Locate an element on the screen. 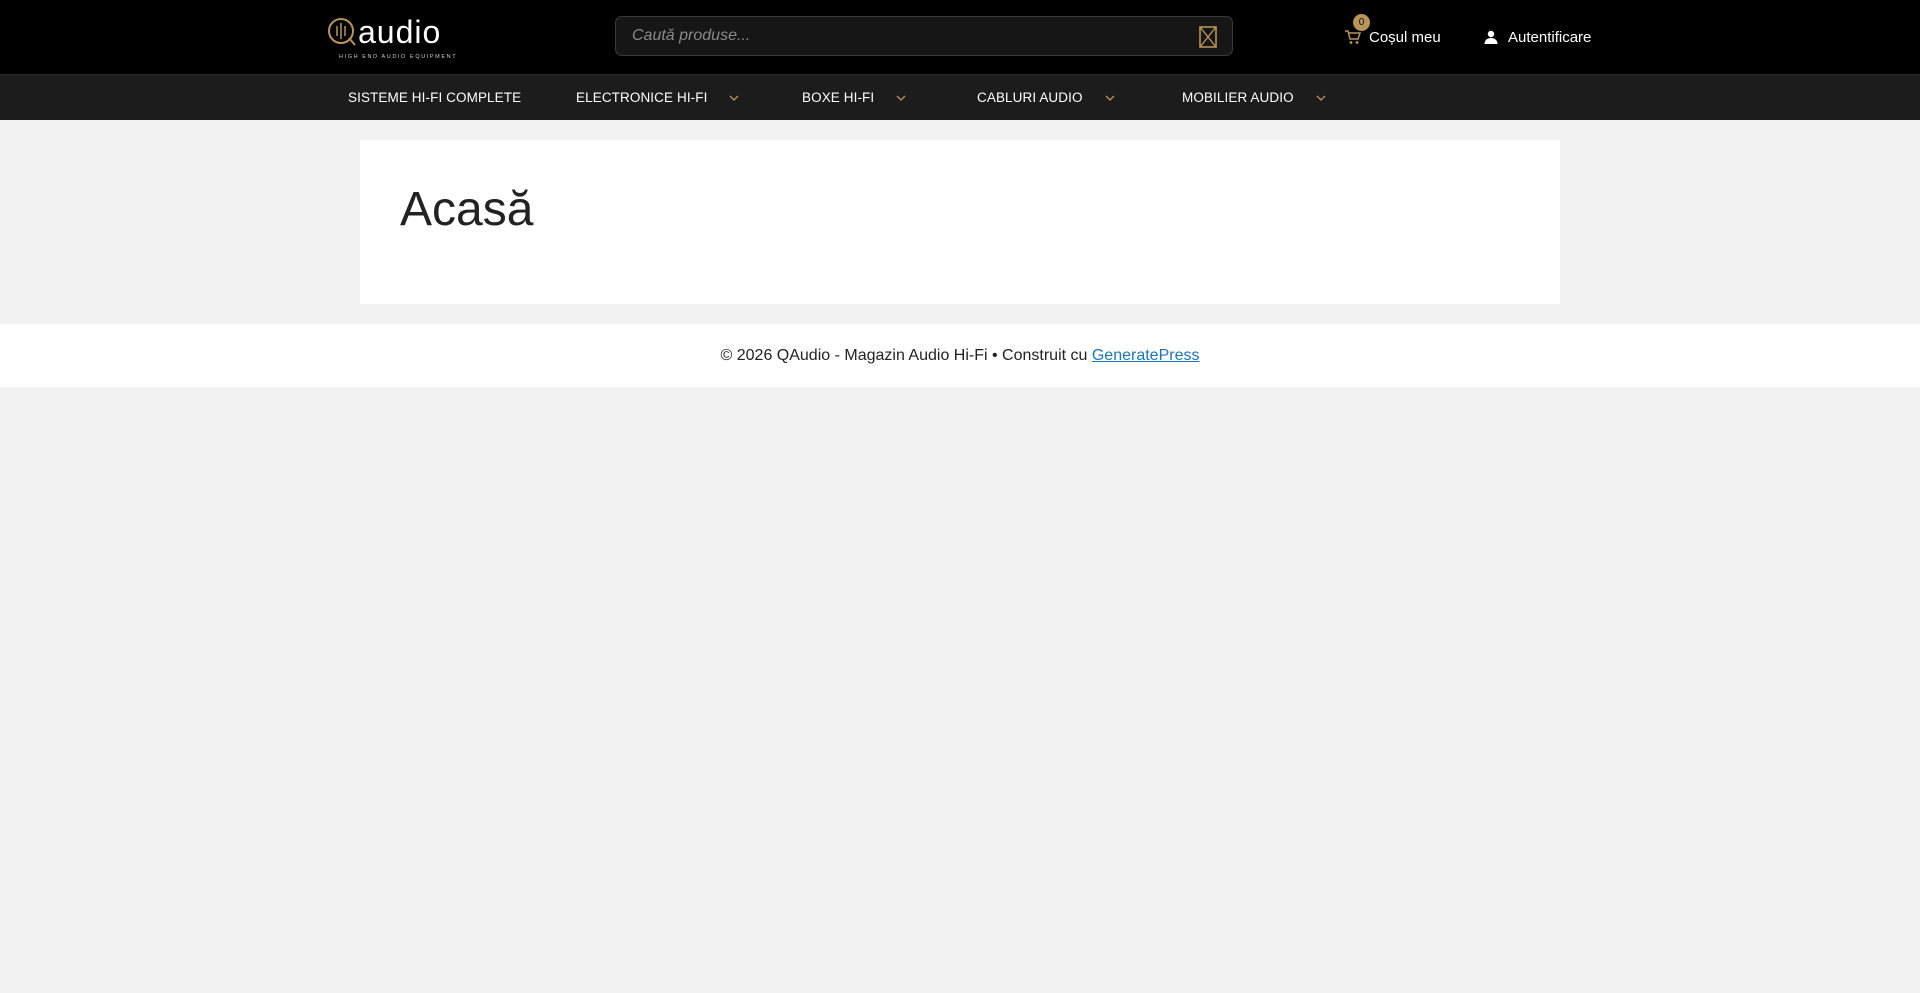 This screenshot has width=1920, height=993. nav-item-electronice-hi-fi: ELECTRONICE HI-FI is located at coordinates (657, 97).